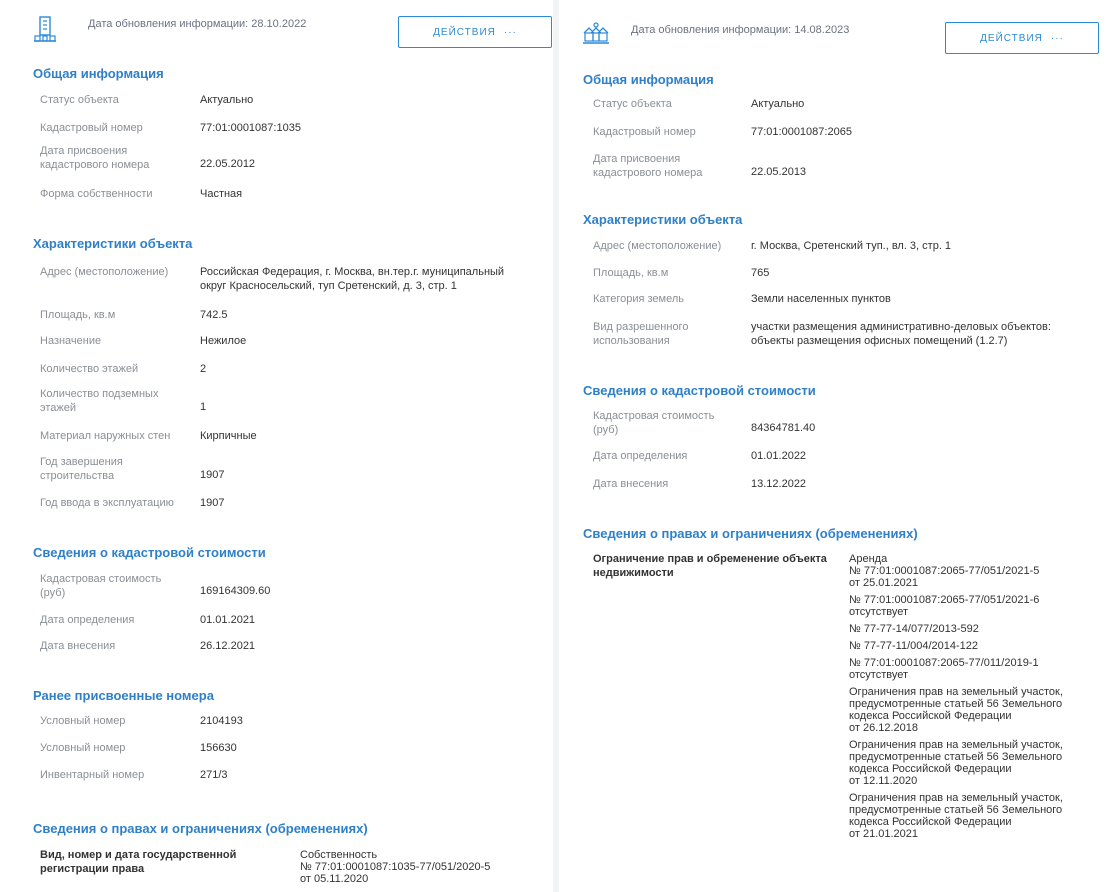 This screenshot has height=892, width=1107. What do you see at coordinates (71, 341) in the screenshot?
I see `field-label: Назначение` at bounding box center [71, 341].